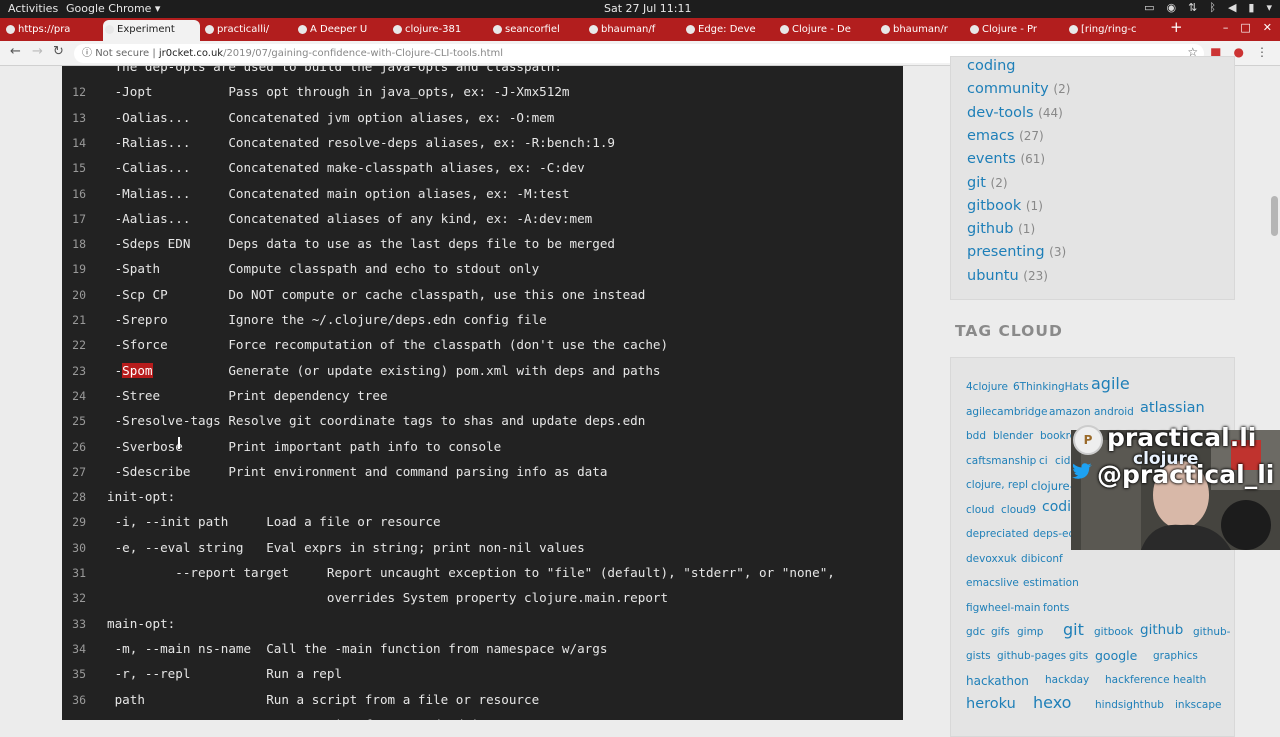 The image size is (1280, 737). I want to click on category-link: gitbook (1), so click(1005, 206).